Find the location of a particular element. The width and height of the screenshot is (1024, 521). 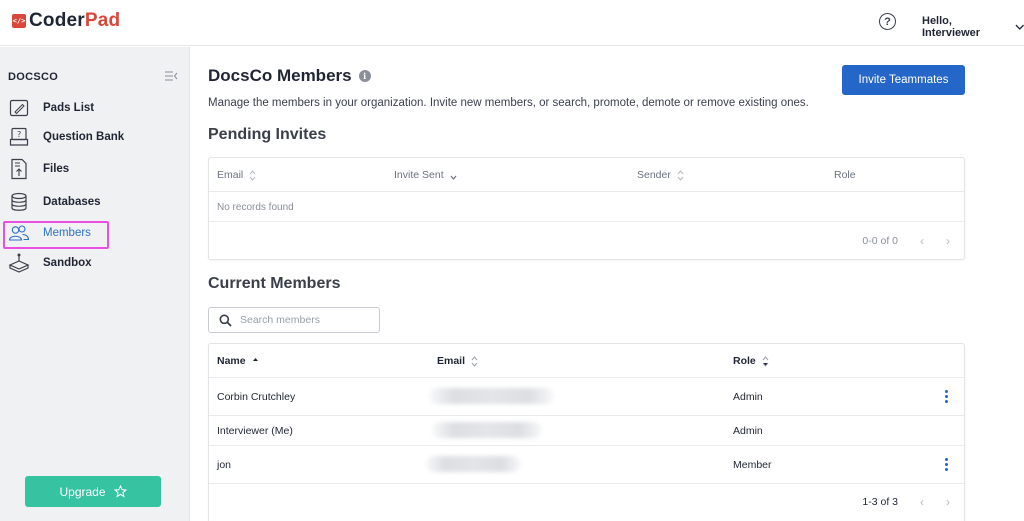

sidebar-item-label: Question Bank is located at coordinates (84, 137).